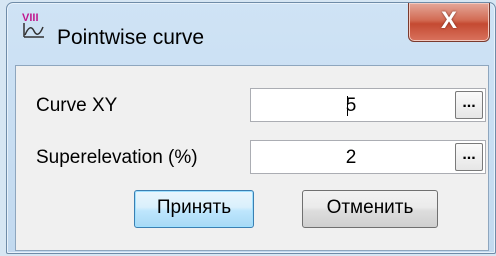 The image size is (496, 256). Describe the element at coordinates (347, 106) in the screenshot. I see `text-caret` at that location.